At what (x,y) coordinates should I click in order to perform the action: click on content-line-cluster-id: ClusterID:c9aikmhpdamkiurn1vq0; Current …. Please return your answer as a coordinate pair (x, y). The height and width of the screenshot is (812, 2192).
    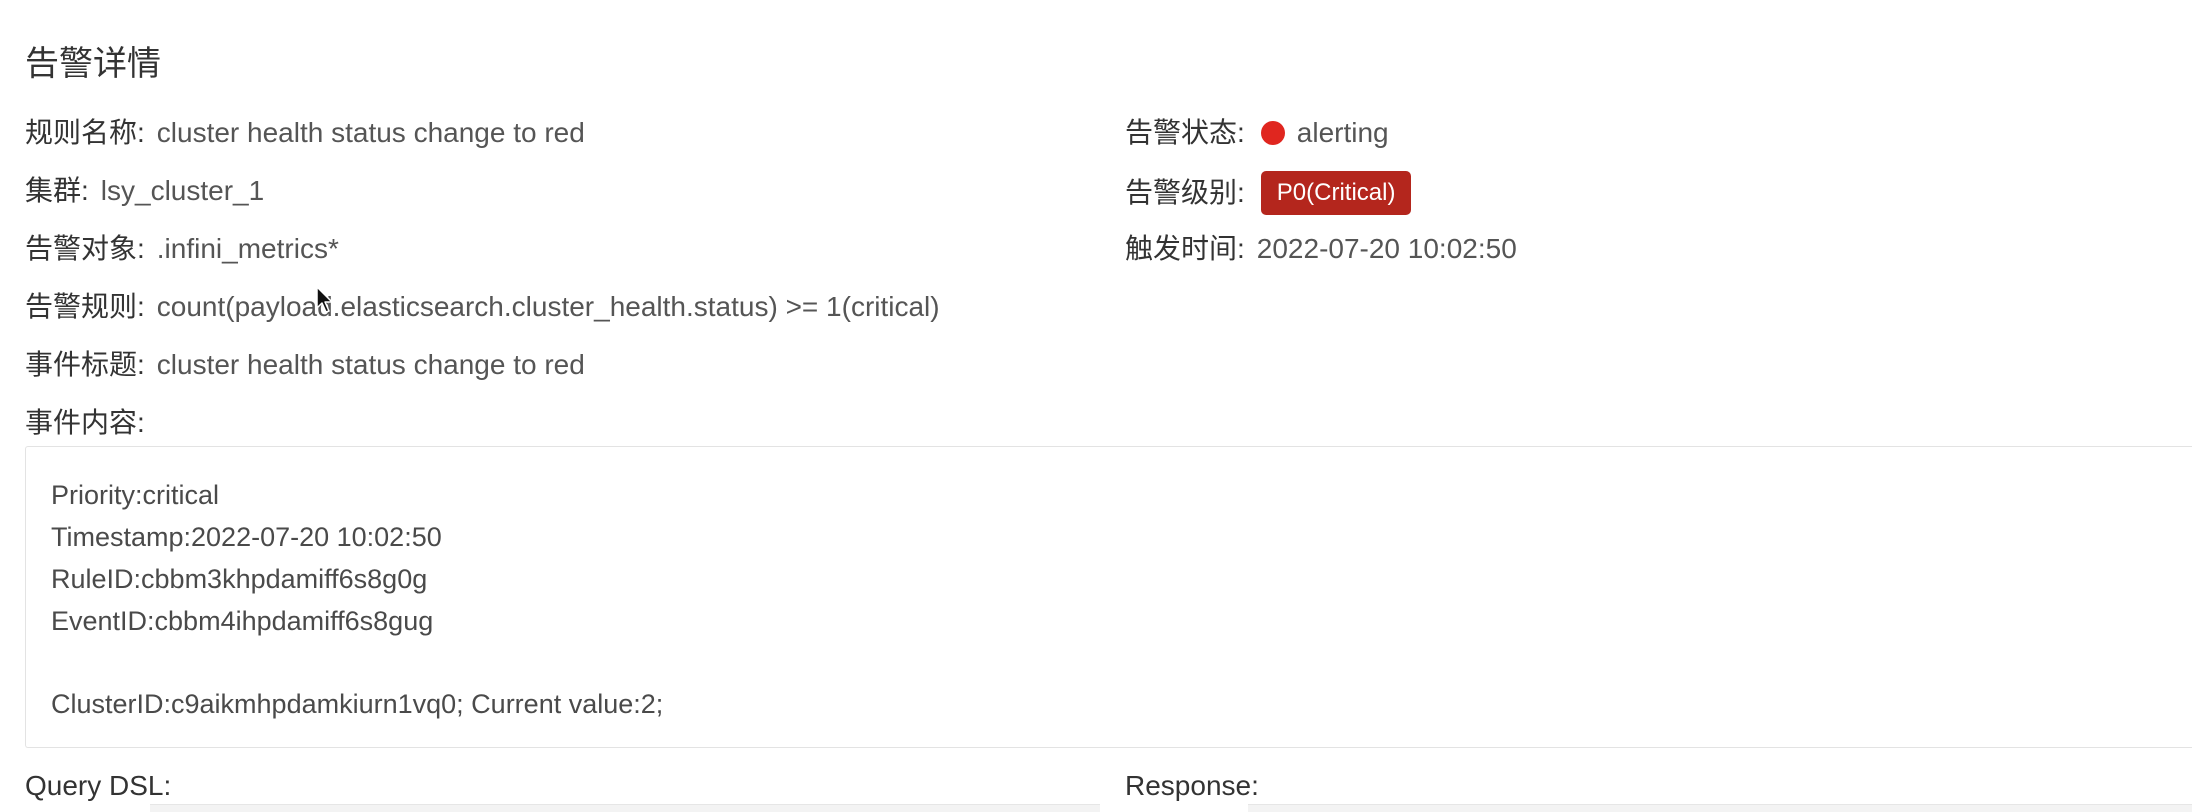
    Looking at the image, I should click on (357, 704).